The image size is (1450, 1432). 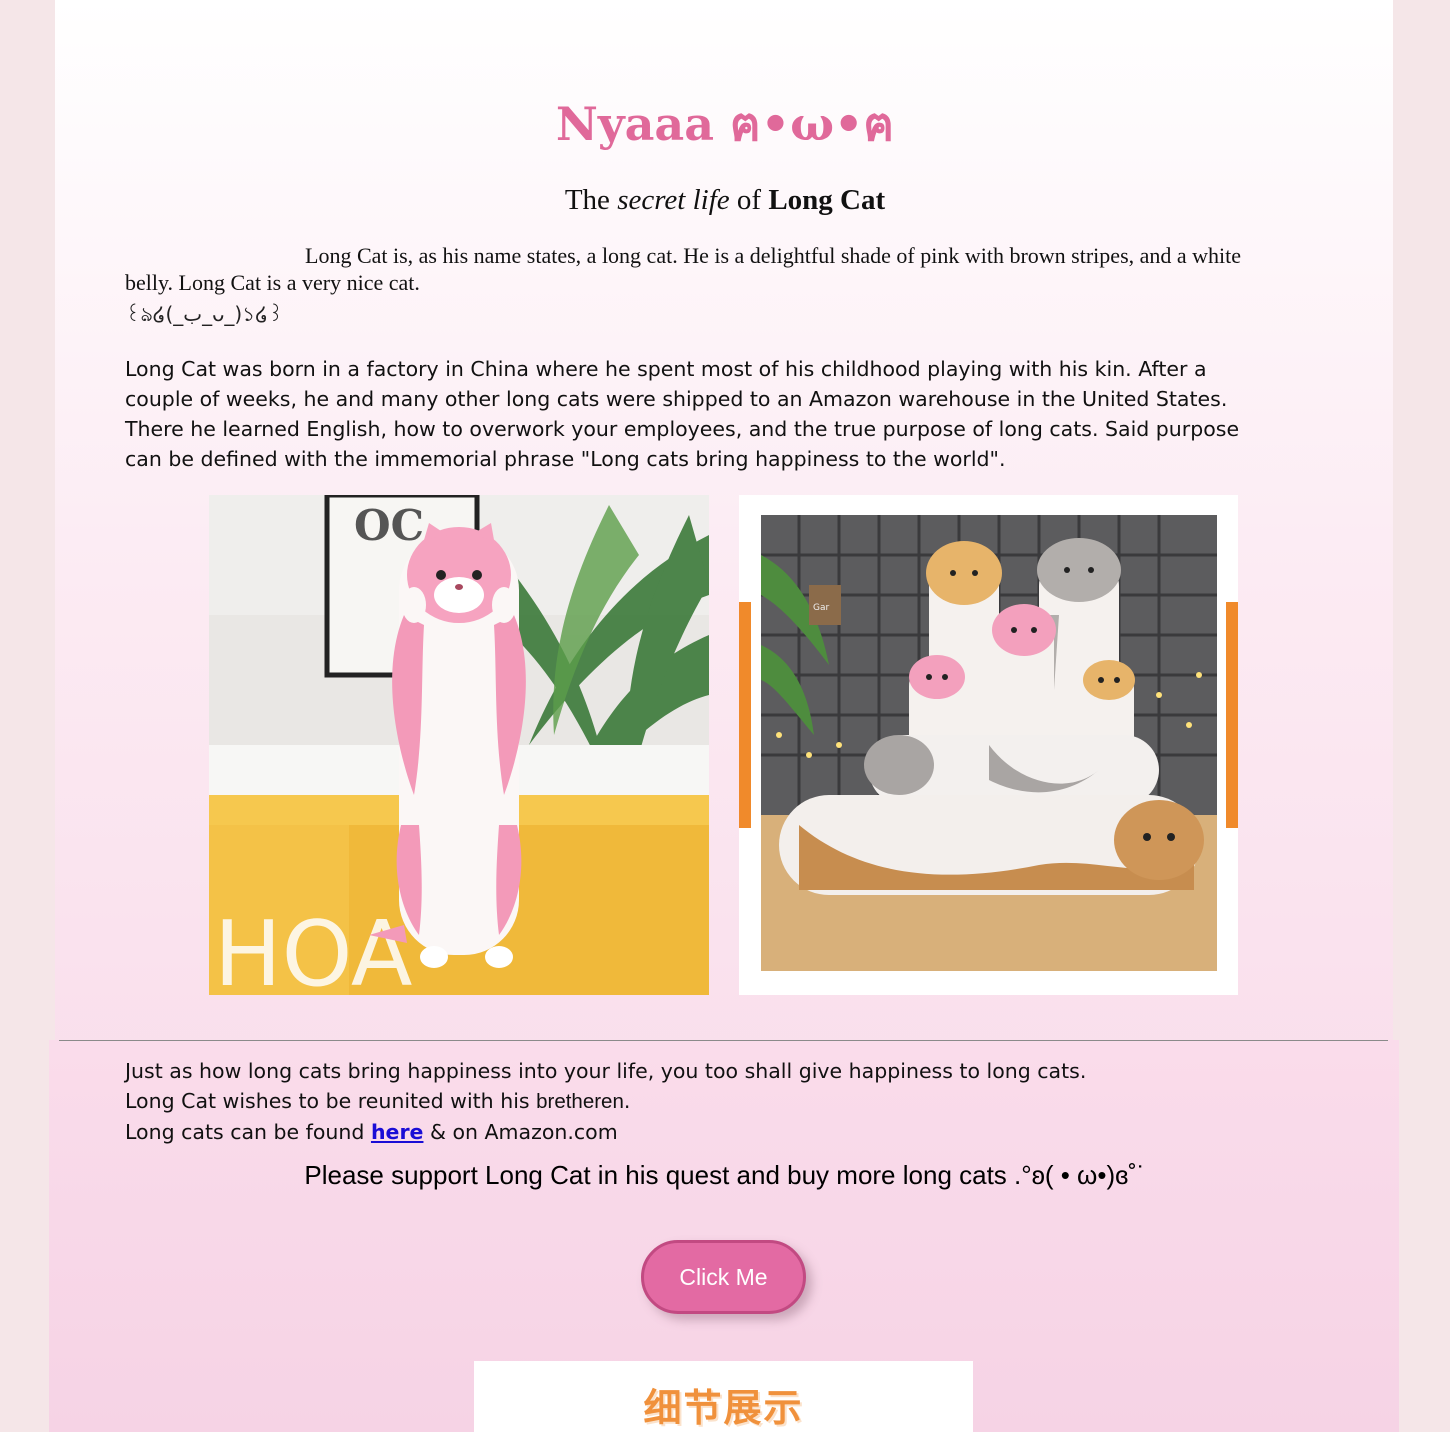 What do you see at coordinates (627, 1101) in the screenshot?
I see `outro-line-2-post: .` at bounding box center [627, 1101].